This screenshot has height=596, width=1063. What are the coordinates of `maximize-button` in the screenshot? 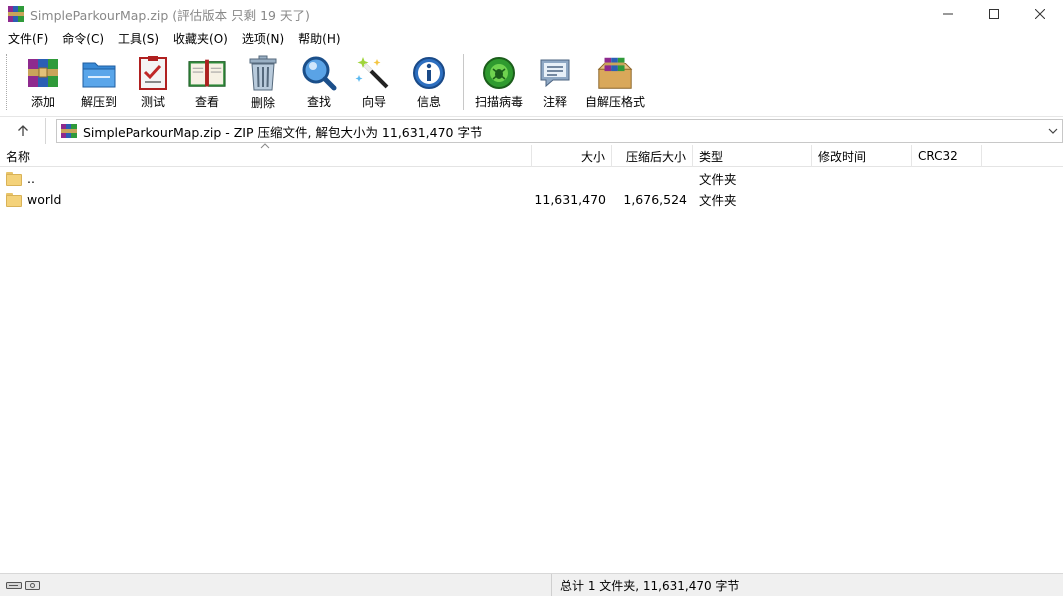 It's located at (994, 14).